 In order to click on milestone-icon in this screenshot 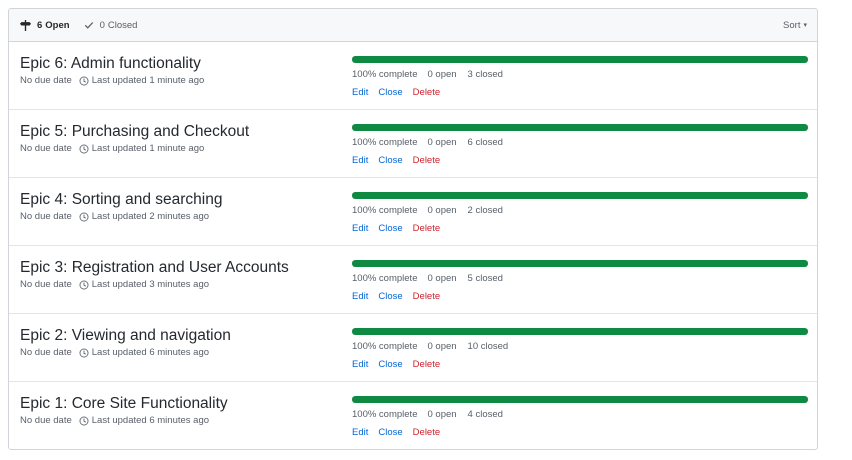, I will do `click(25, 25)`.